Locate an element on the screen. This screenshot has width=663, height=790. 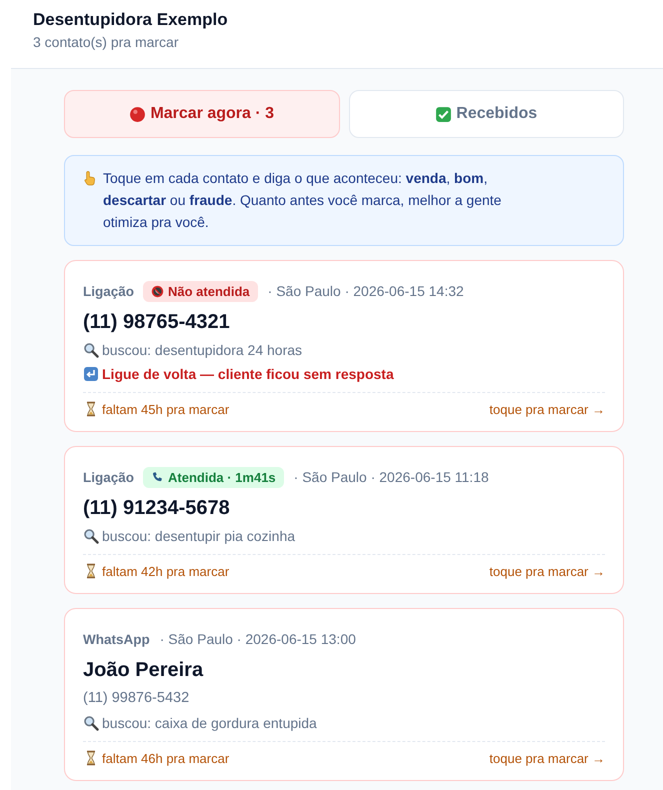
callback-message: Ligue de volta — cliente ficou sem resposta is located at coordinates (248, 374).